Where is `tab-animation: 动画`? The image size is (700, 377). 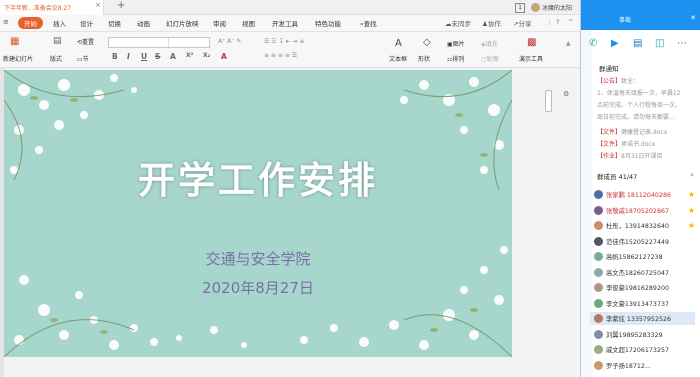 tab-animation: 动画 is located at coordinates (143, 23).